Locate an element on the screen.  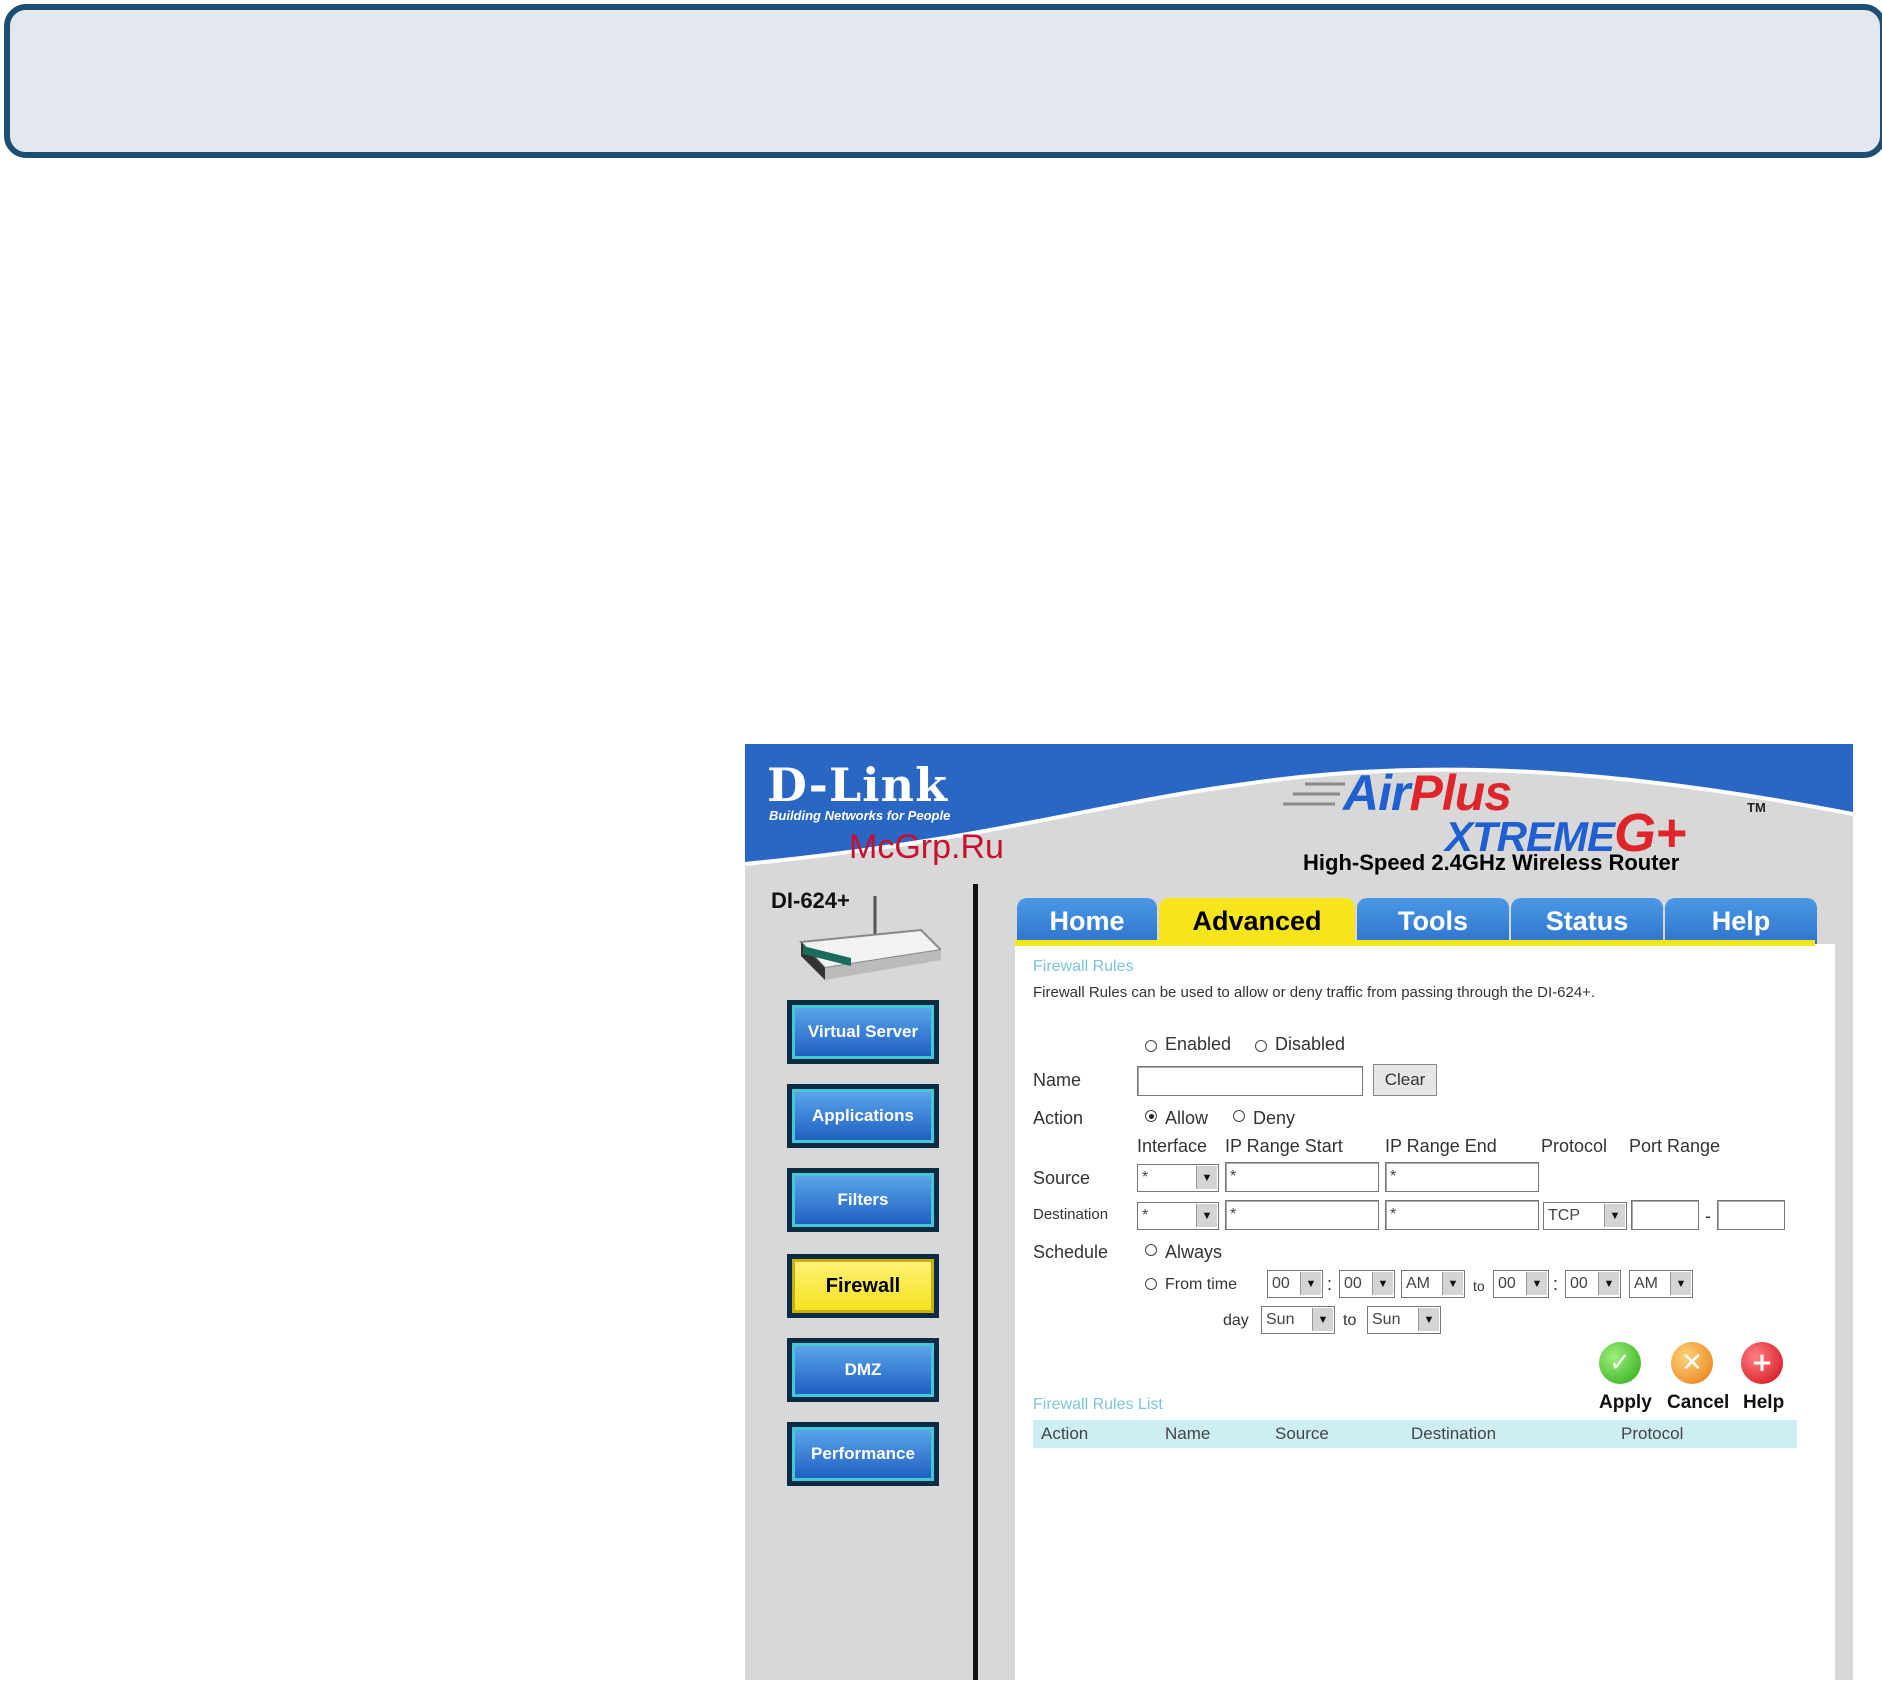
from-time-radio is located at coordinates (1151, 1284).